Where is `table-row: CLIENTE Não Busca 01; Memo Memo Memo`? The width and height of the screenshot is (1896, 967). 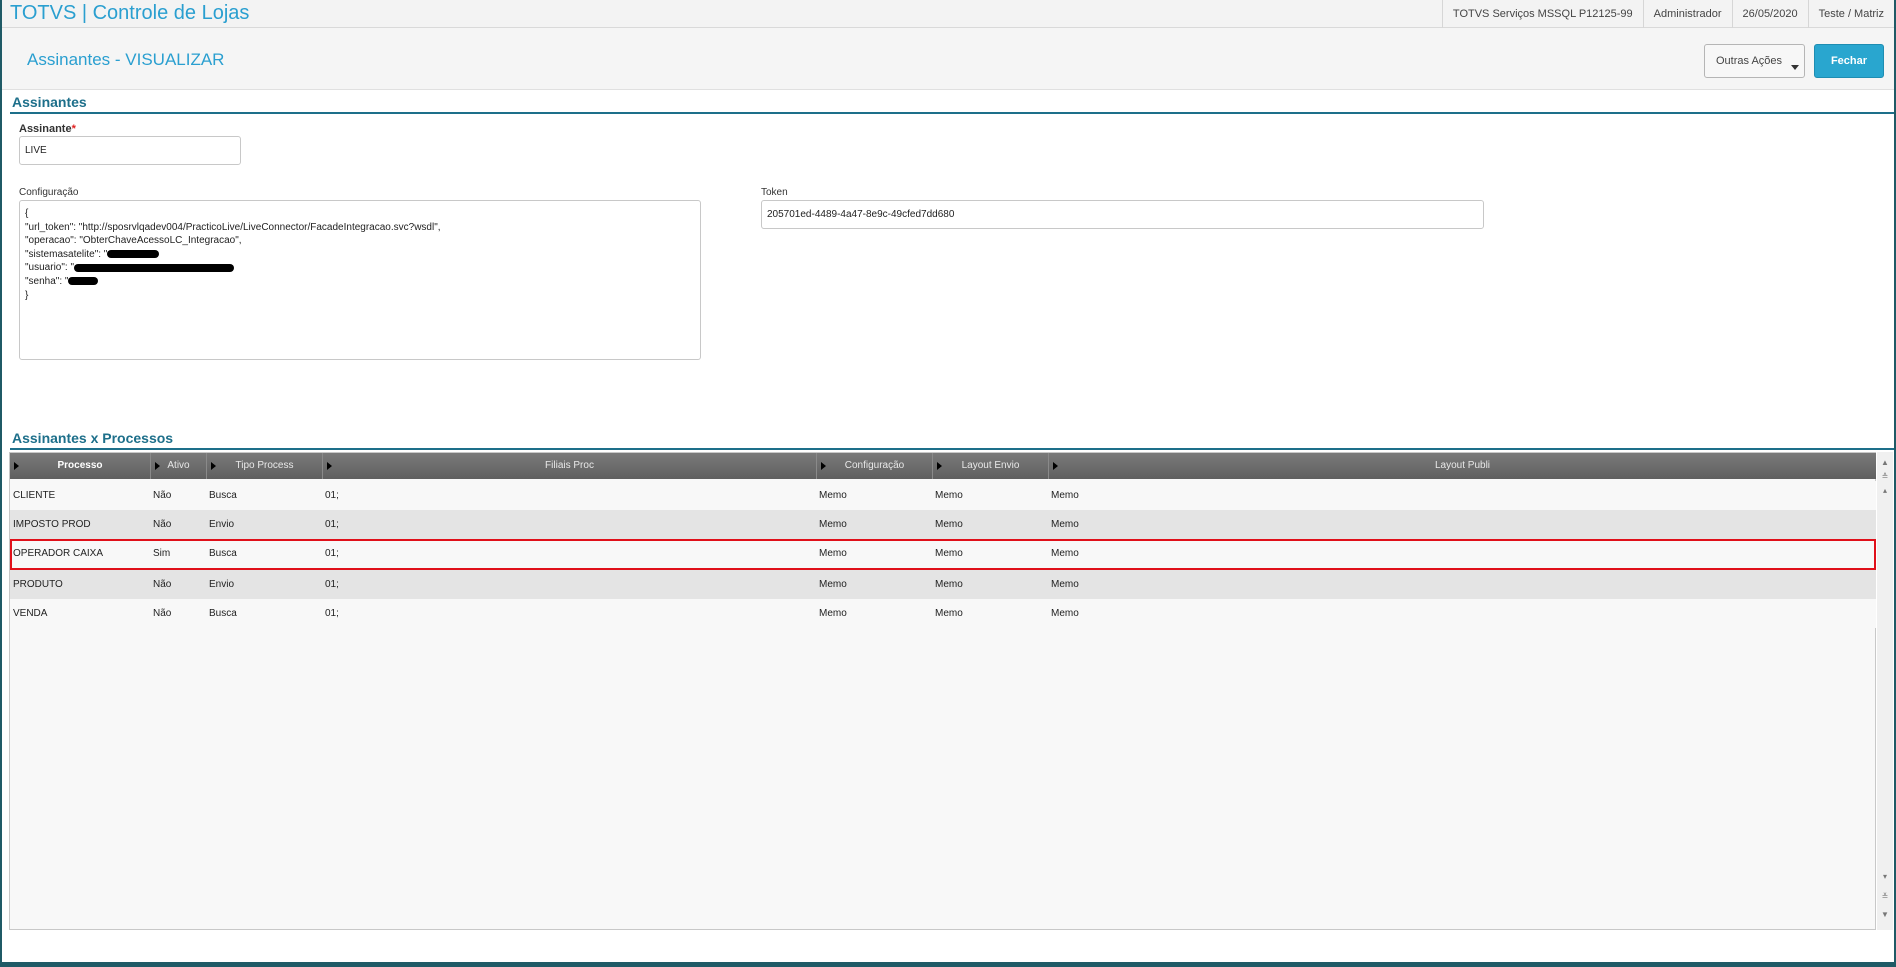
table-row: CLIENTE Não Busca 01; Memo Memo Memo is located at coordinates (943, 495).